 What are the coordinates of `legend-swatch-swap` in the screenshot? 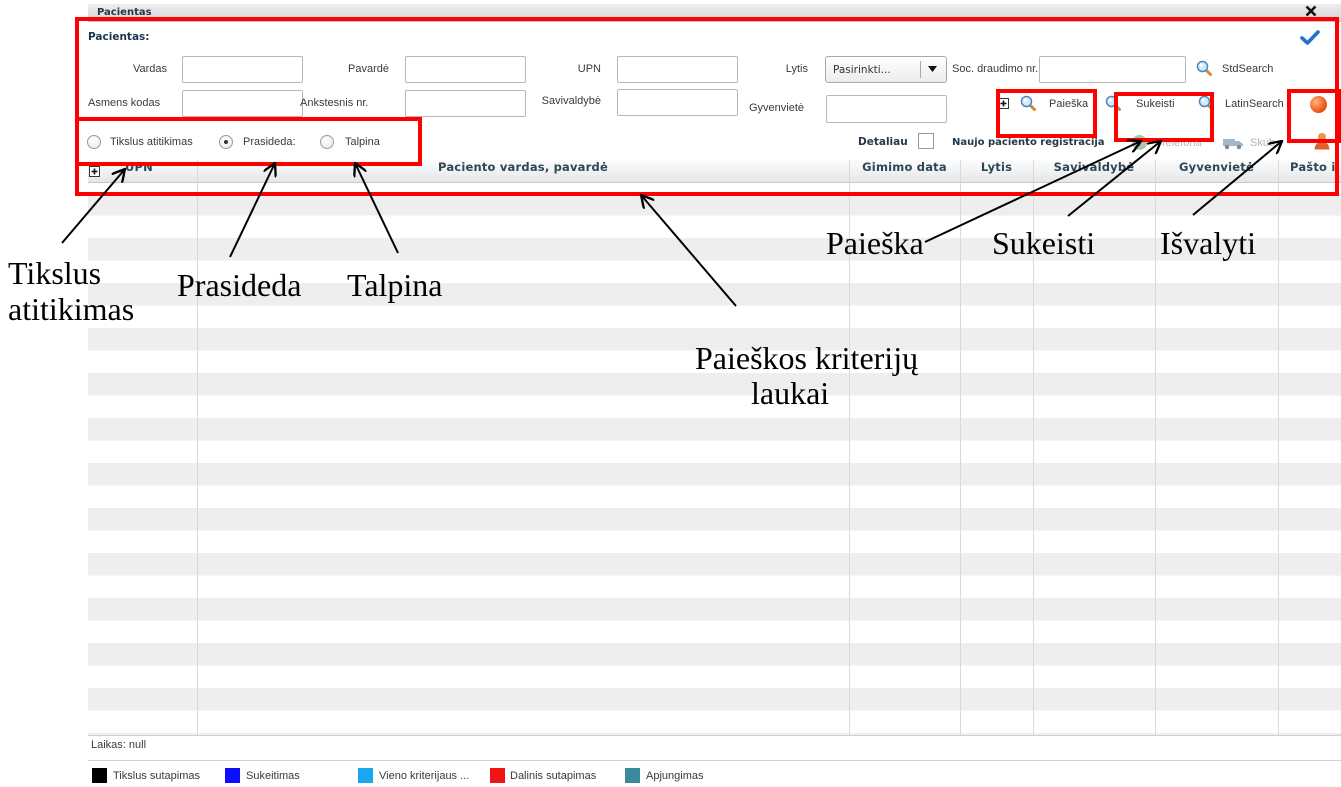 It's located at (232, 775).